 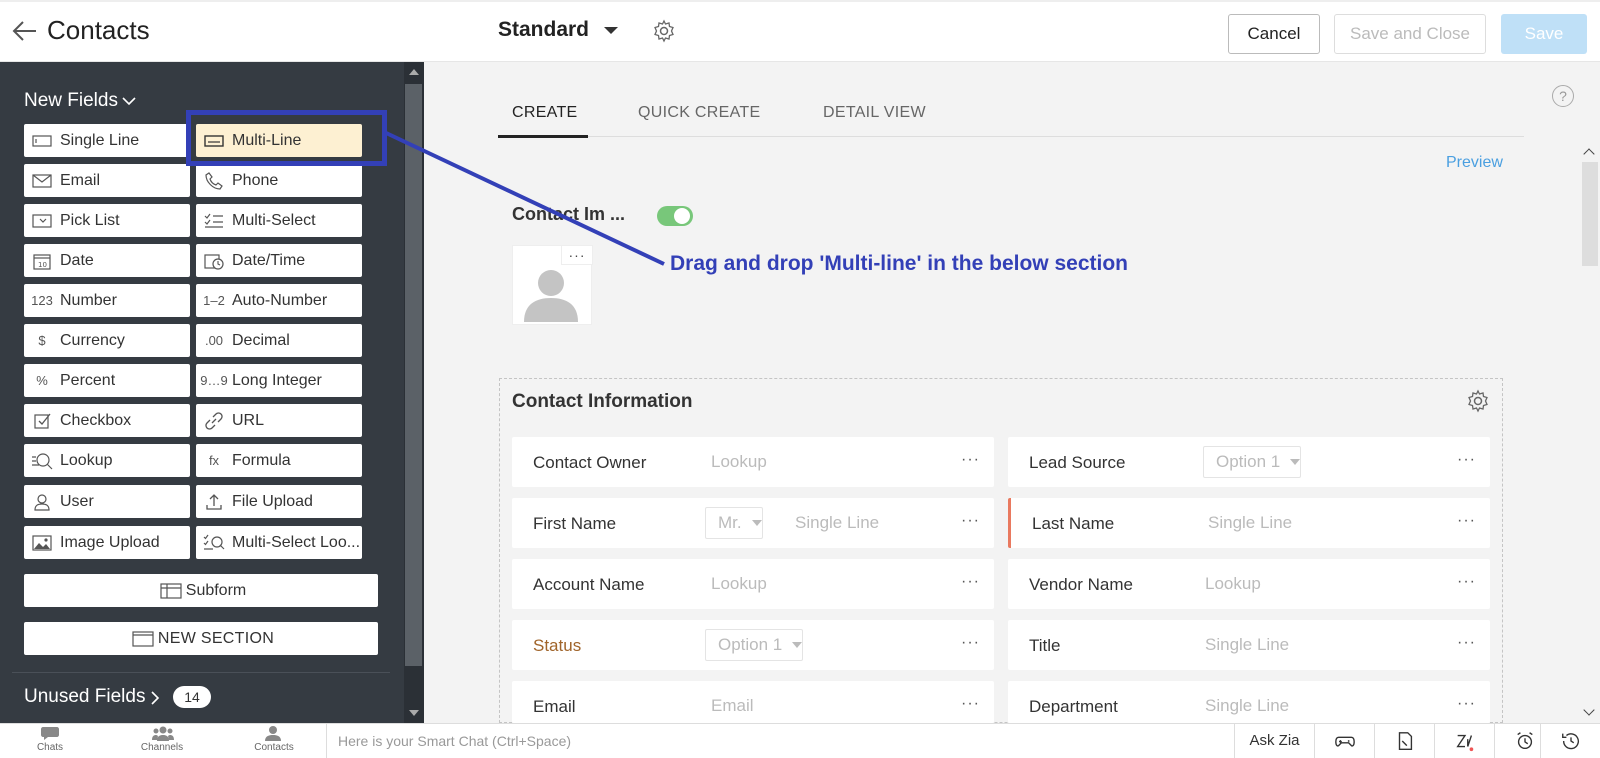 I want to click on tab-quick-create: QUICK CREATE, so click(x=699, y=113).